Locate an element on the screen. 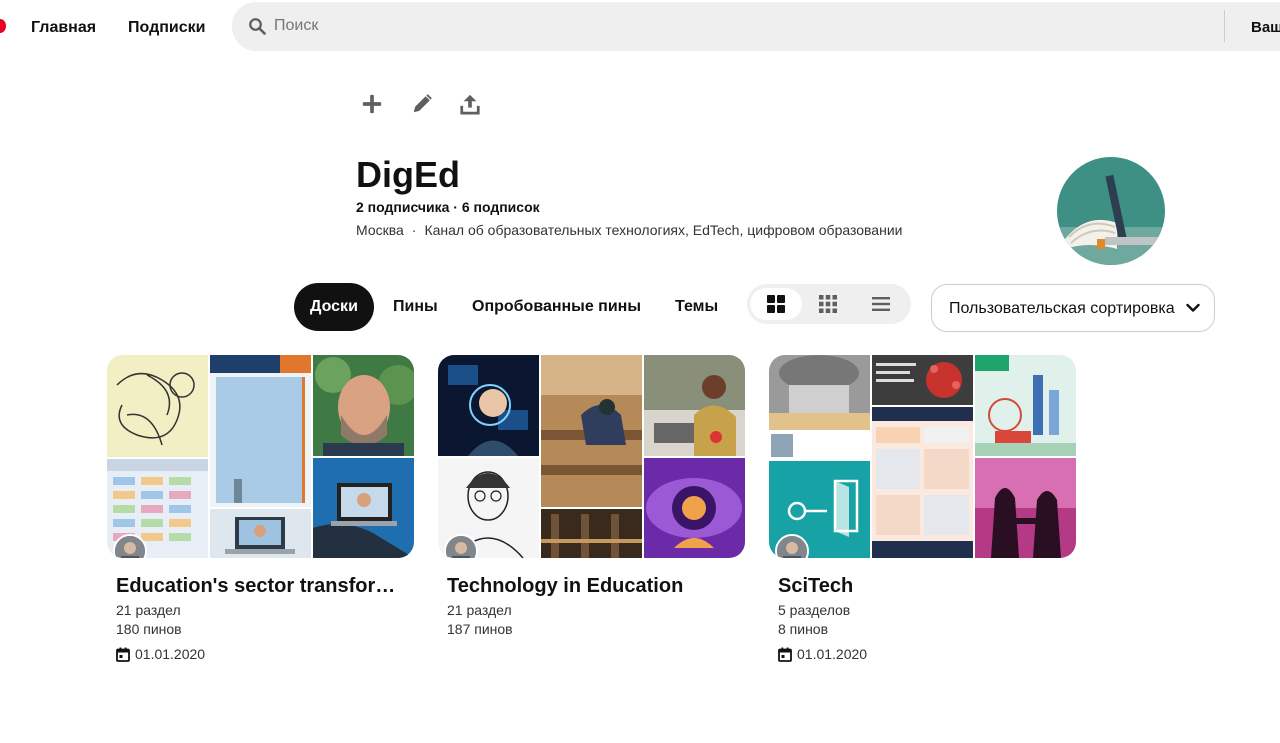  search-icon is located at coordinates (257, 26).